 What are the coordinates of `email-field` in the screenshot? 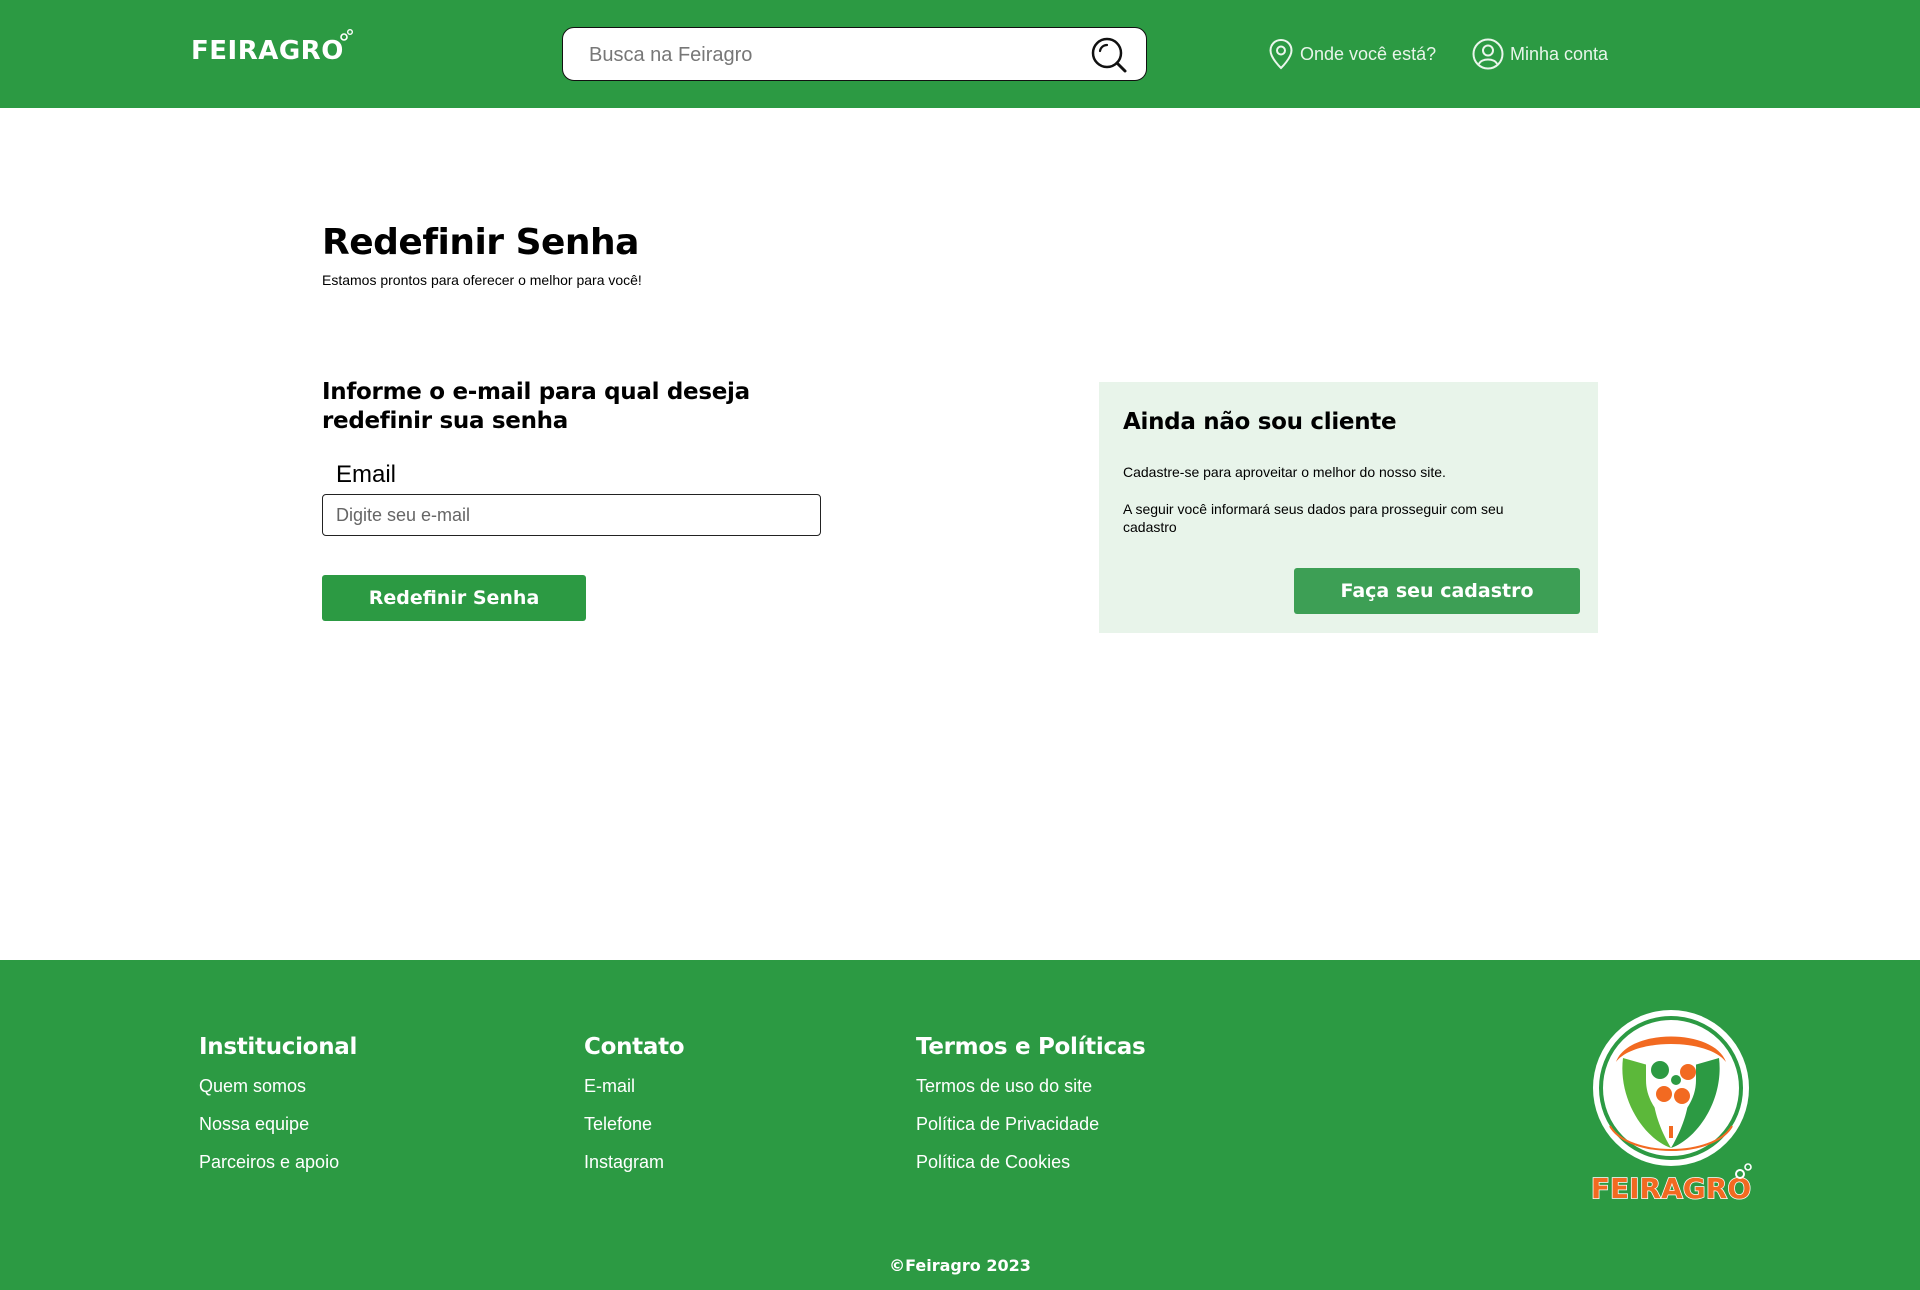 It's located at (571, 515).